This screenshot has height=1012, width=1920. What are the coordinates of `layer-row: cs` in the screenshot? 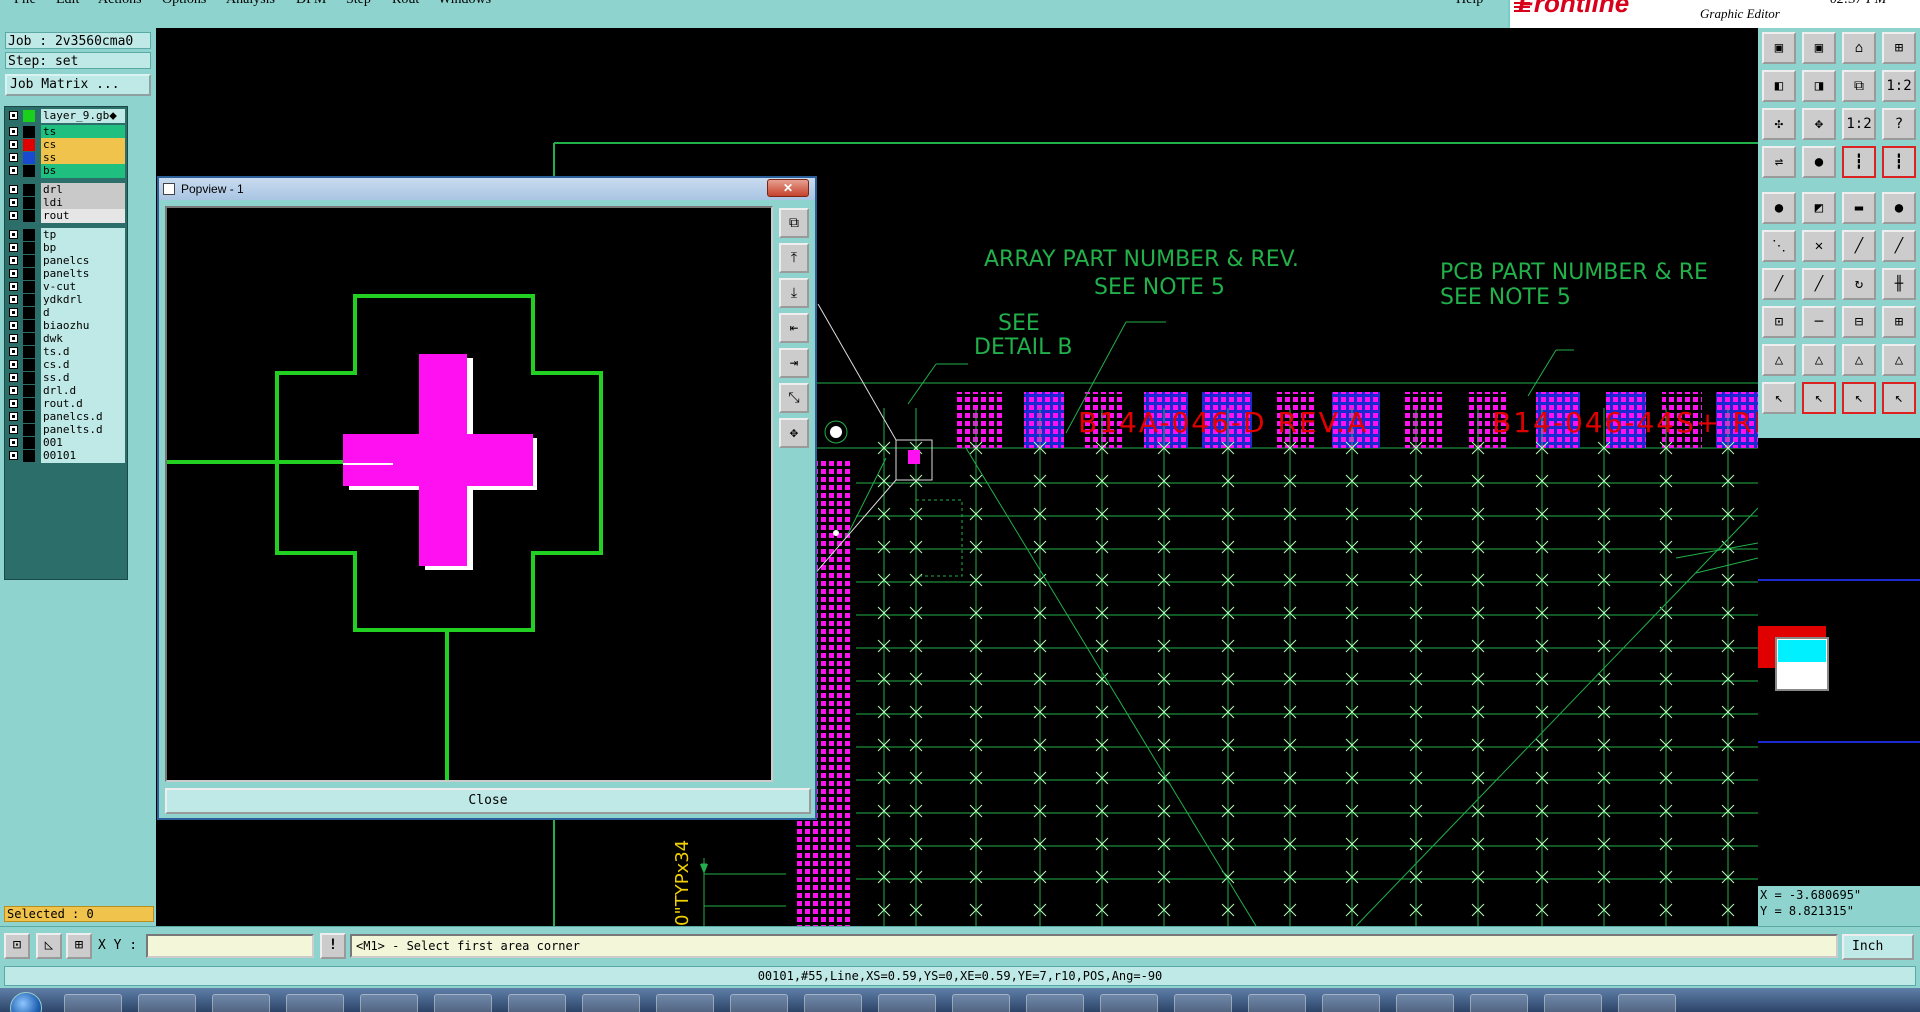 It's located at (66, 145).